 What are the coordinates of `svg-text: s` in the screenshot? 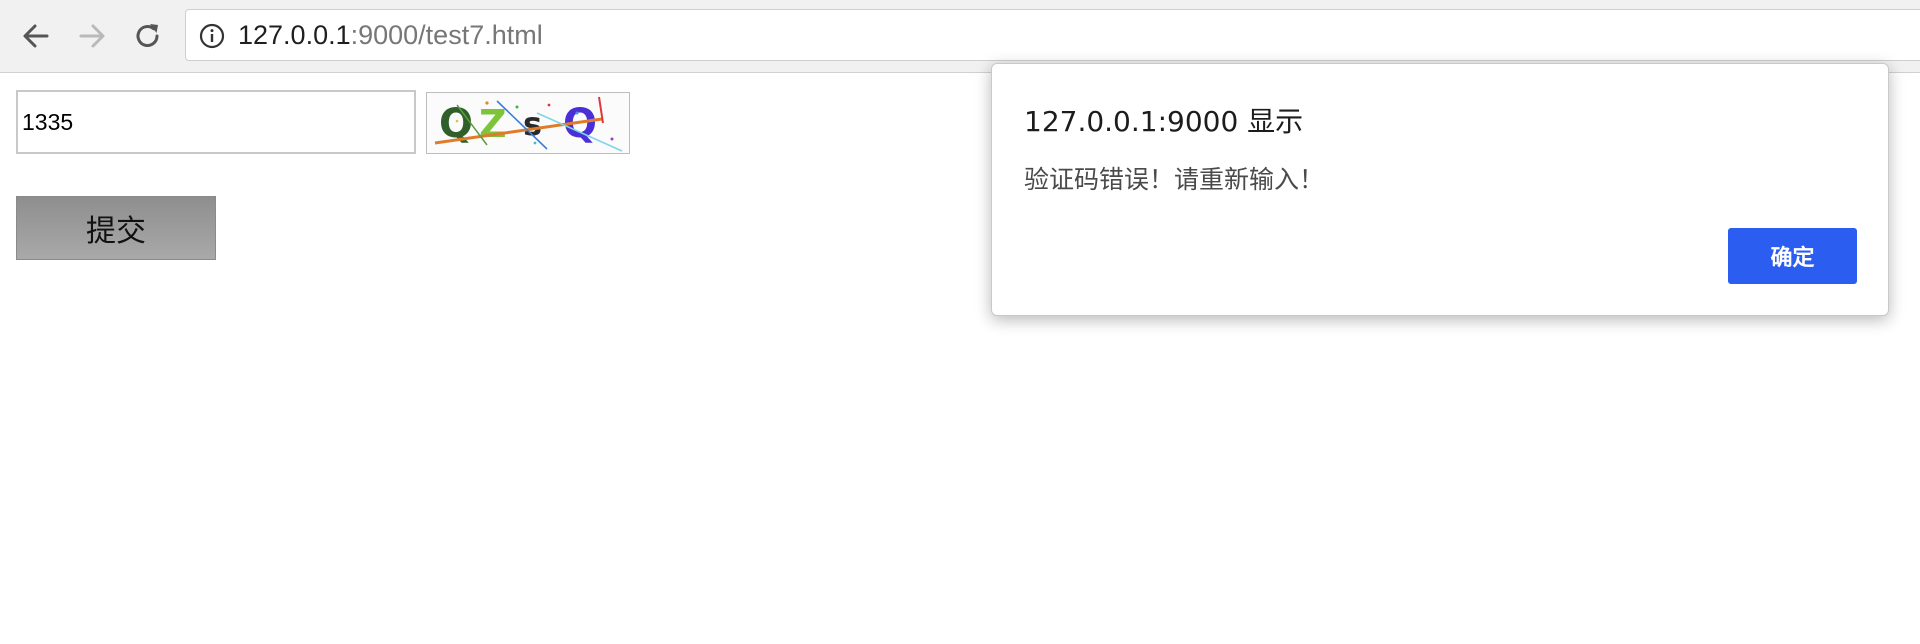 It's located at (532, 124).